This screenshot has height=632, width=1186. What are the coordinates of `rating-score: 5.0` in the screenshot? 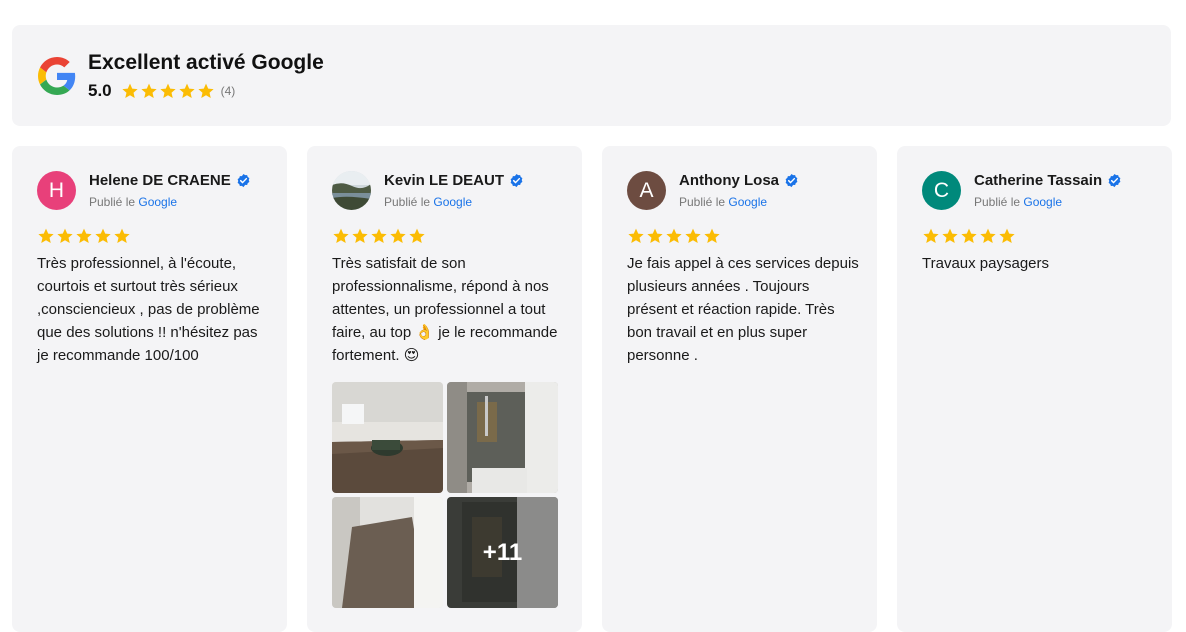 It's located at (100, 90).